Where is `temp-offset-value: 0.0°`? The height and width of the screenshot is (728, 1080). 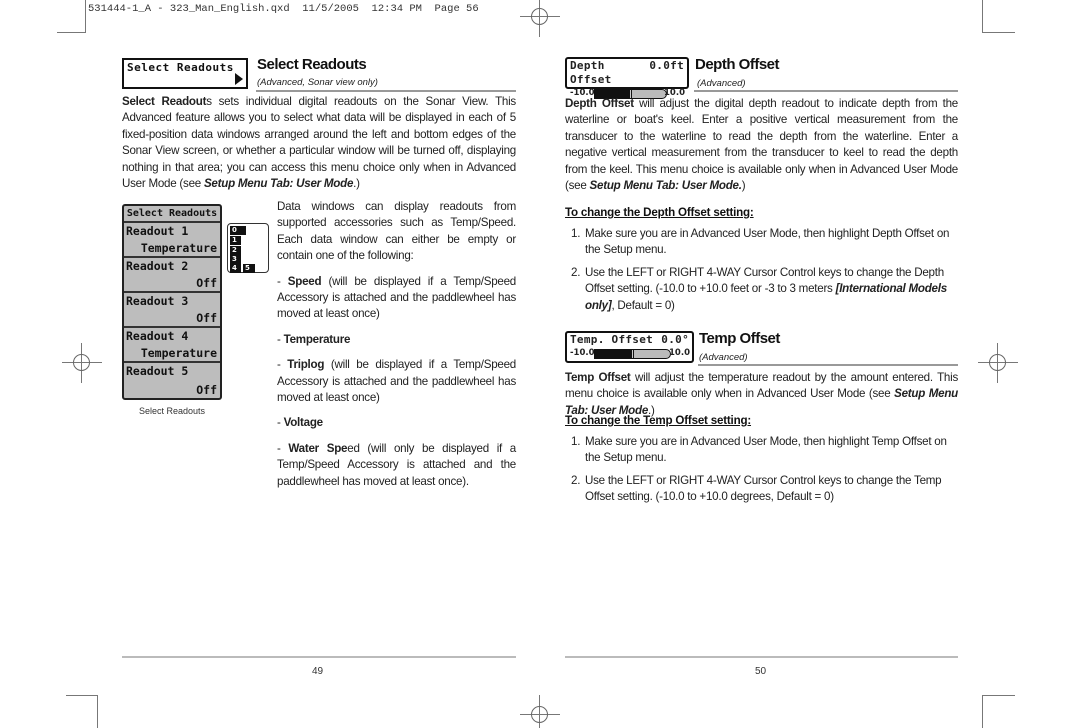 temp-offset-value: 0.0° is located at coordinates (675, 339).